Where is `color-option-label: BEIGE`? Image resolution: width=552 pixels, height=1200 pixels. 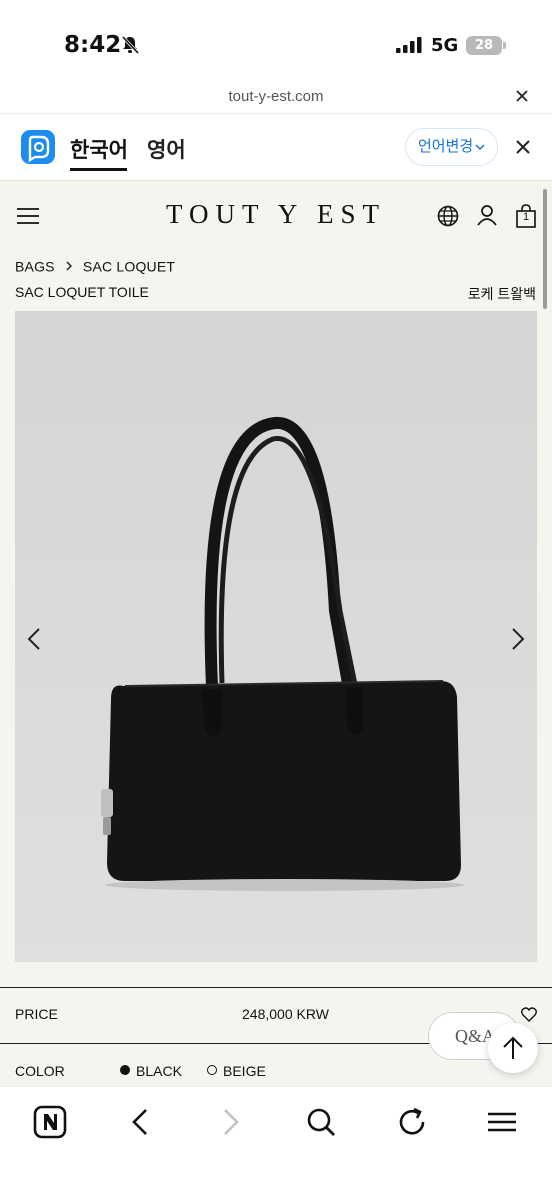
color-option-label: BEIGE is located at coordinates (244, 1071).